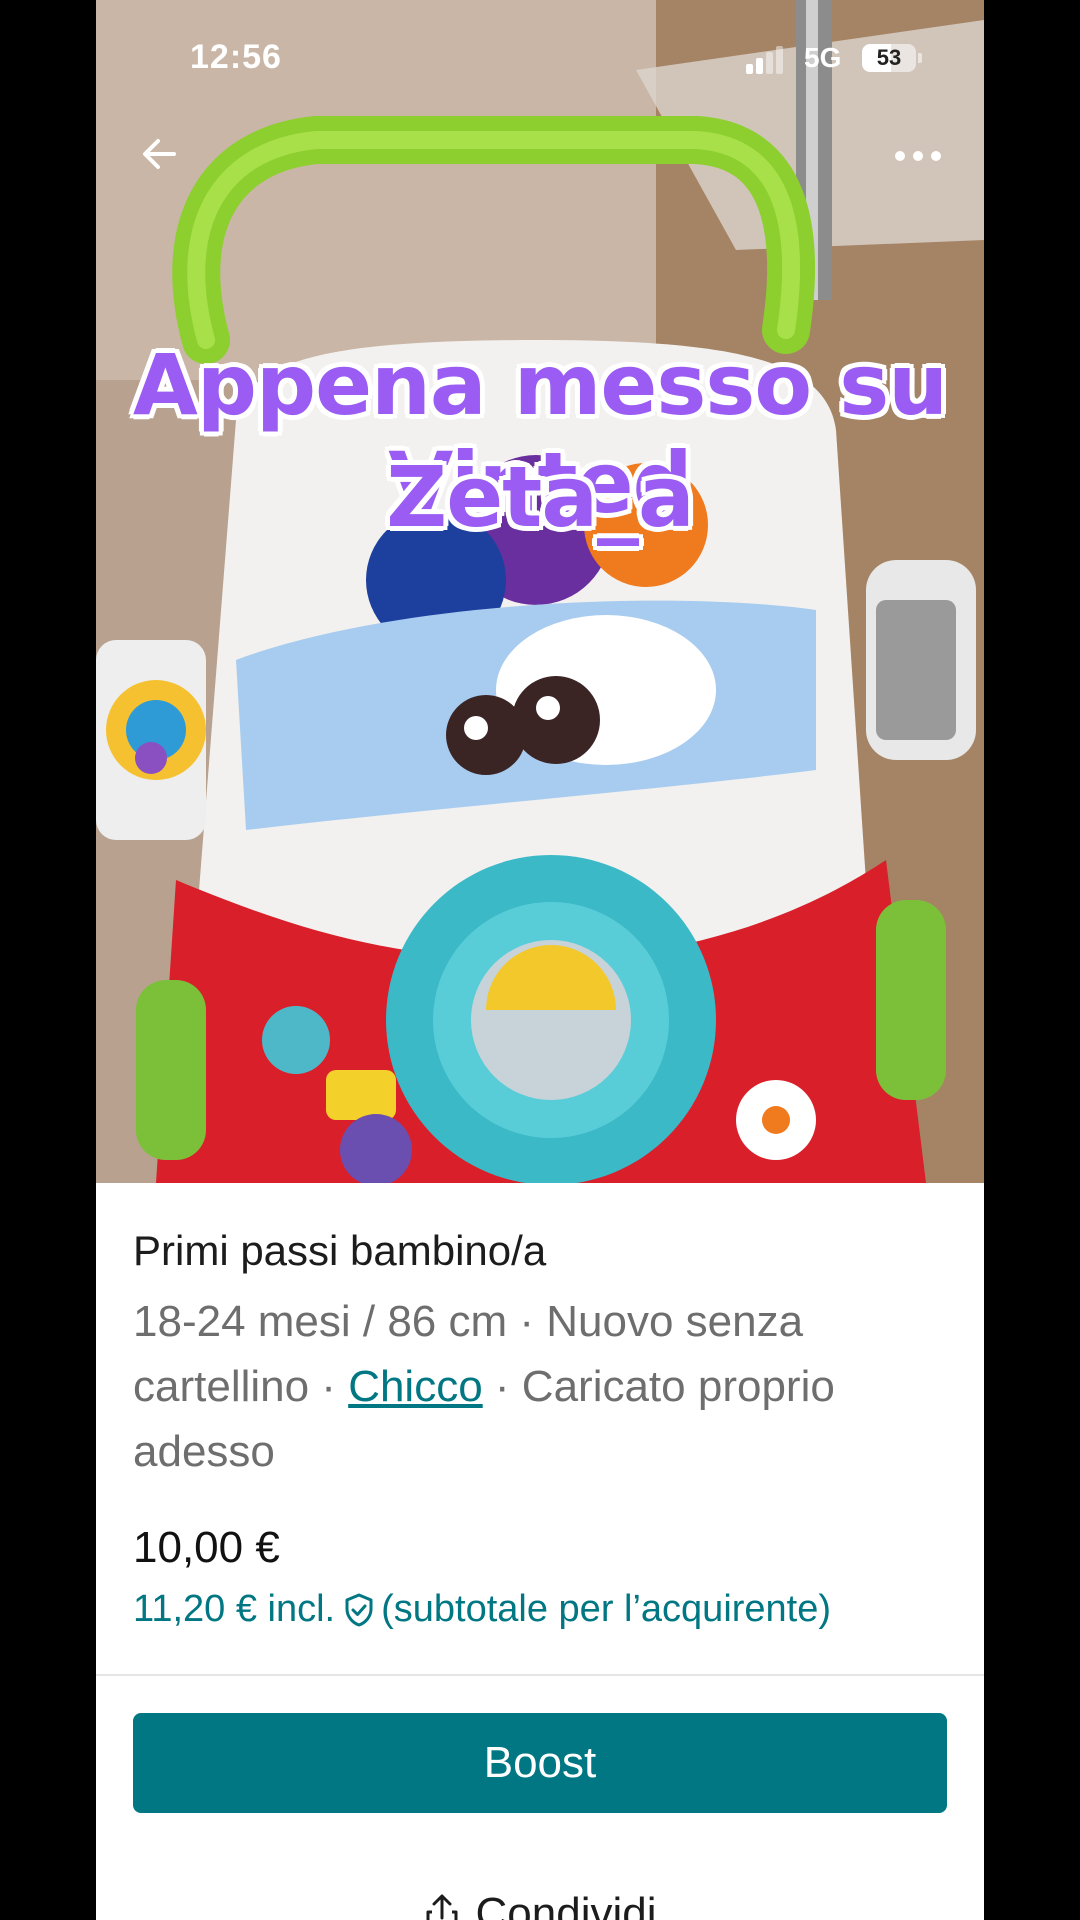 The height and width of the screenshot is (1920, 1080). What do you see at coordinates (540, 1675) in the screenshot?
I see `divider` at bounding box center [540, 1675].